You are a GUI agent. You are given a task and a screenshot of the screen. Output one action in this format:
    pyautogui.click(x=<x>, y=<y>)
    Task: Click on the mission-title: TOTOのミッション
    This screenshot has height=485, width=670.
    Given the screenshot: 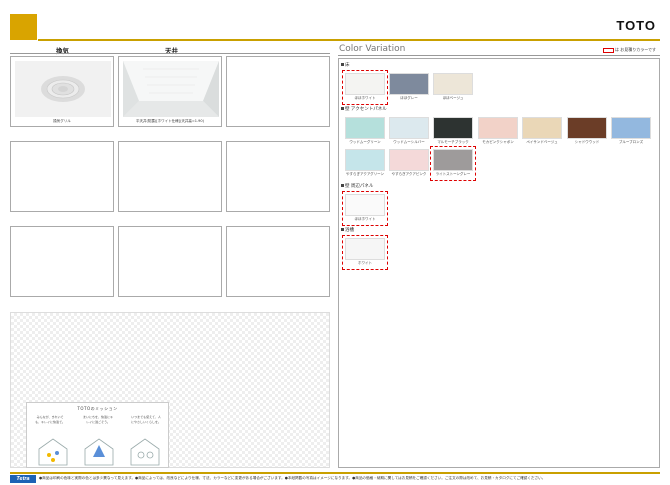 What is the action you would take?
    pyautogui.click(x=97, y=408)
    